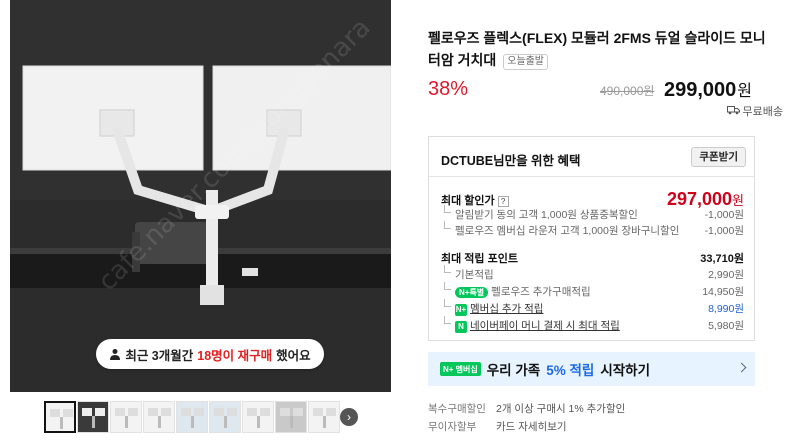  I want to click on rebuy-suffix: 했어요, so click(293, 355).